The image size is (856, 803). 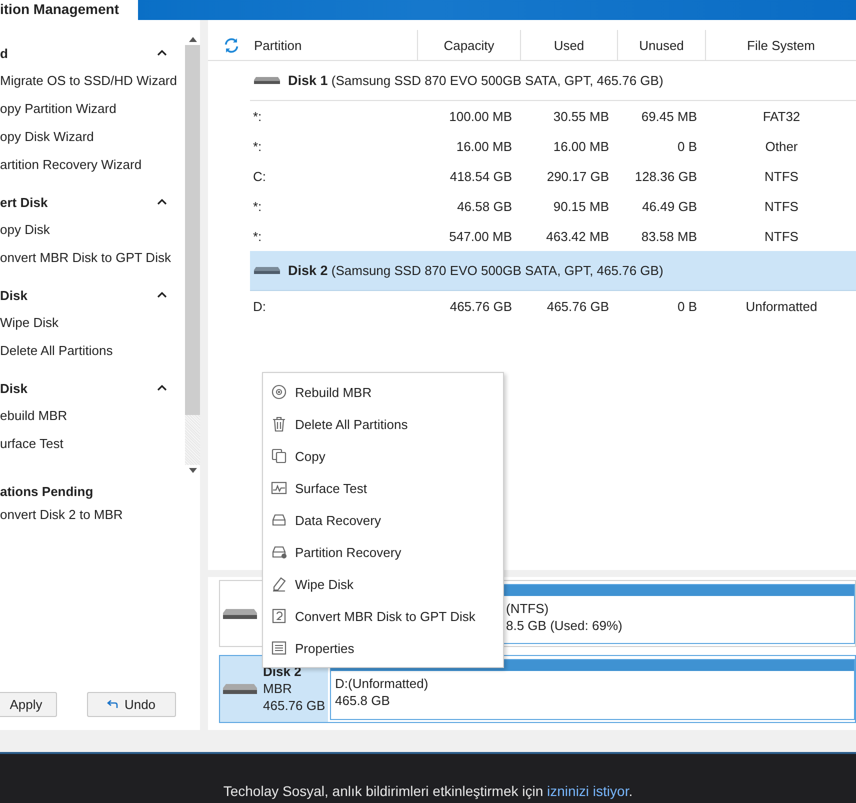 I want to click on table-cell-text: 30.55 MB, so click(x=581, y=117).